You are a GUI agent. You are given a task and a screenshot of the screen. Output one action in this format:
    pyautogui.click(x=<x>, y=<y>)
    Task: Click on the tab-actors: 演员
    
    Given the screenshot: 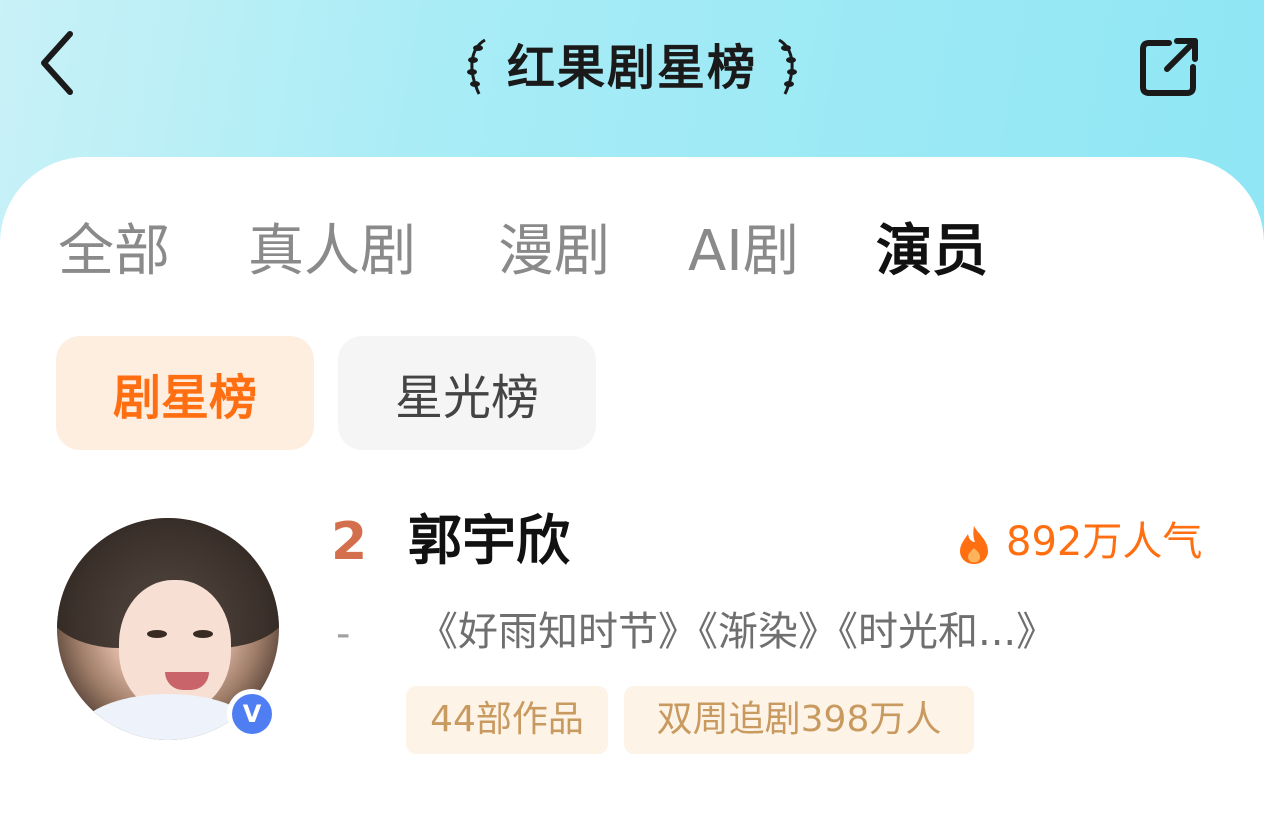 What is the action you would take?
    pyautogui.click(x=932, y=252)
    